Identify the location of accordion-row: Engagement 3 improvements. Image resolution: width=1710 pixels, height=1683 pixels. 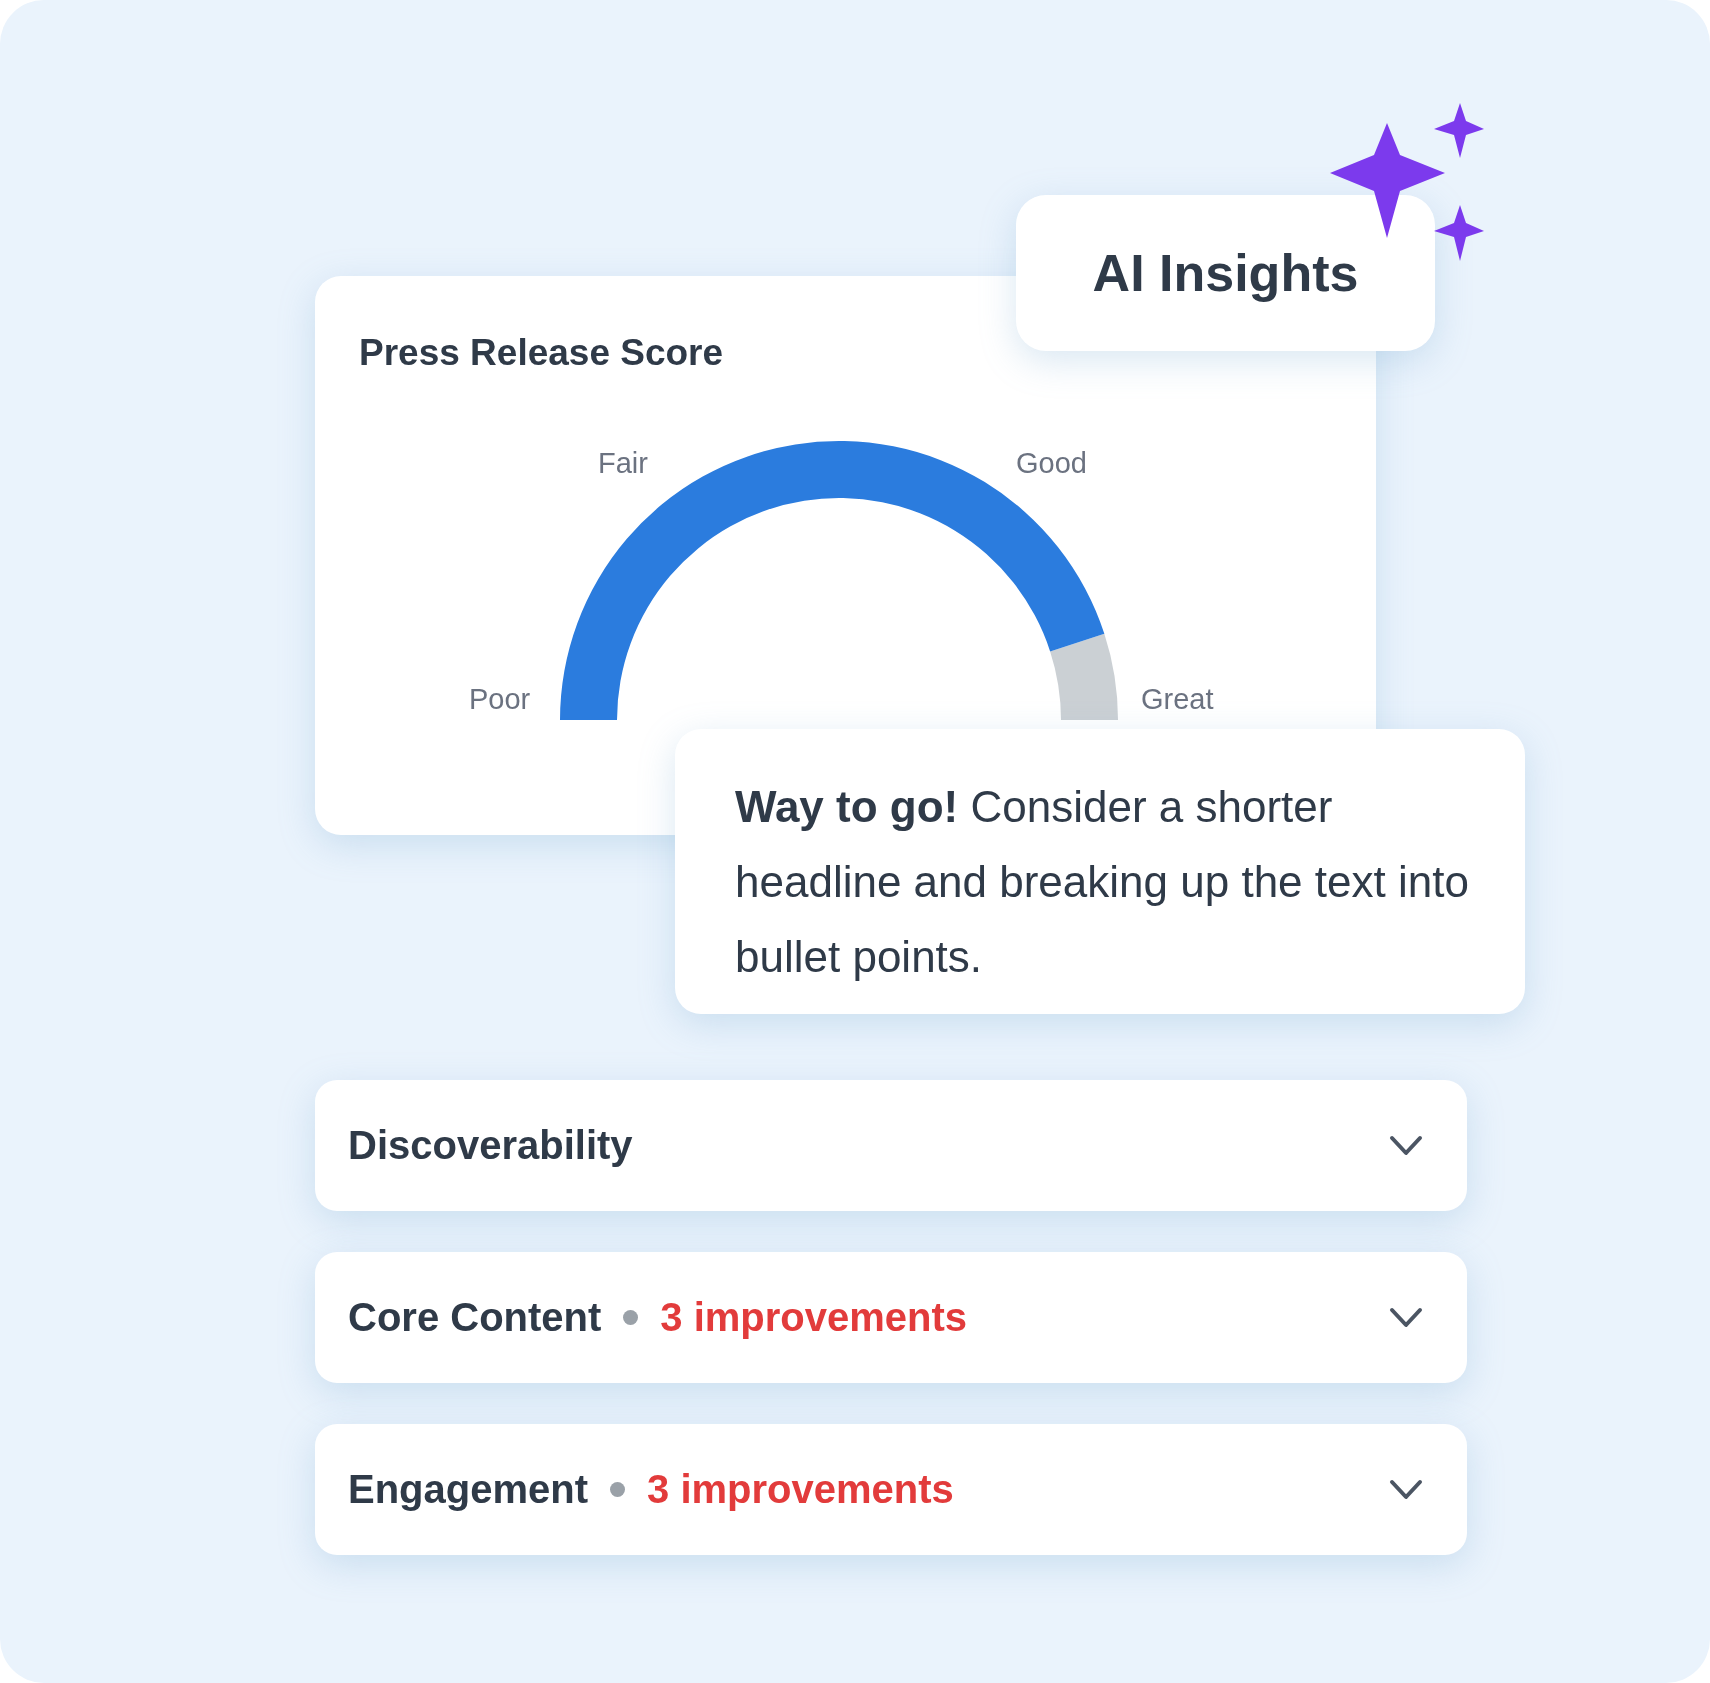
(891, 1489).